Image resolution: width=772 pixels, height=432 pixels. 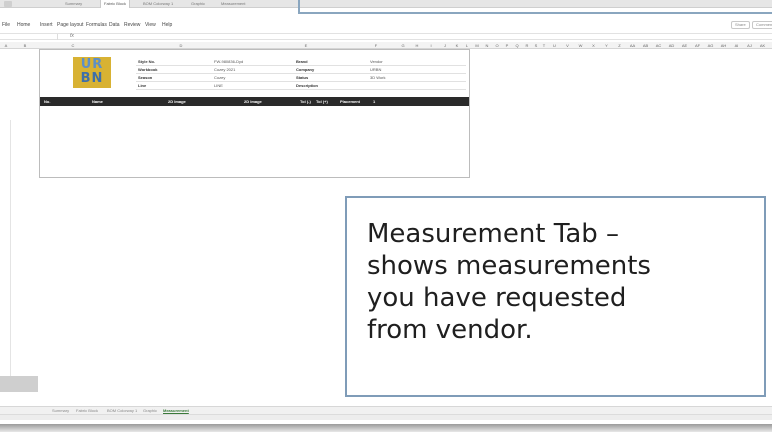 What do you see at coordinates (233, 4) in the screenshot?
I see `workbook-tab-measurement: Measurement` at bounding box center [233, 4].